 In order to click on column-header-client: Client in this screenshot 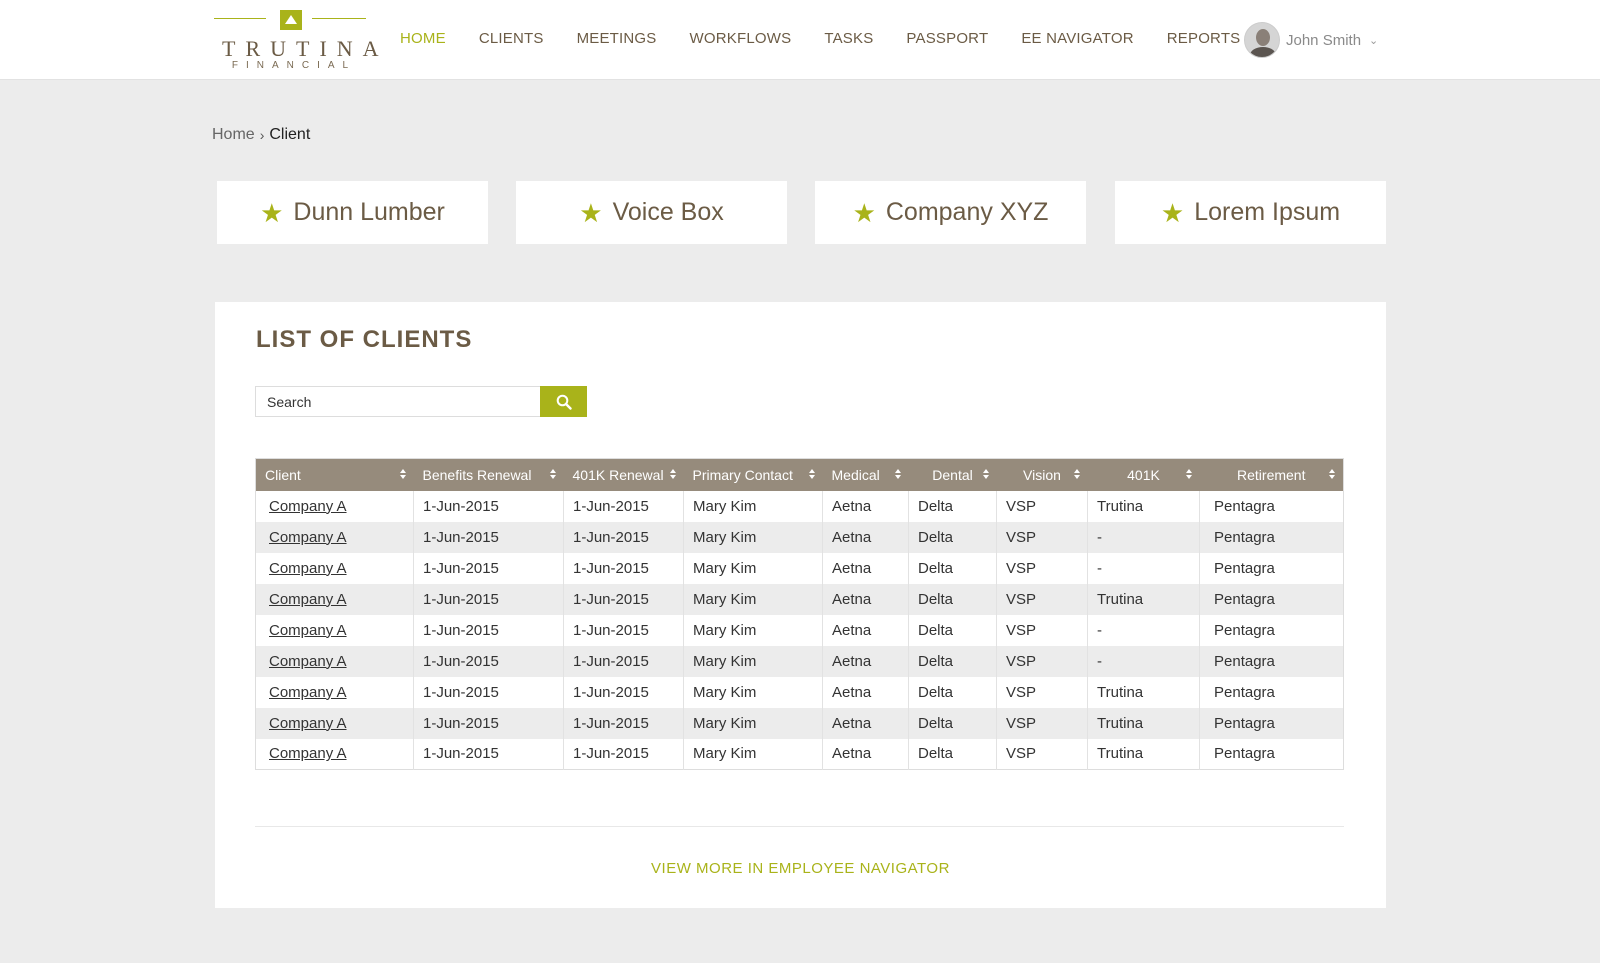, I will do `click(334, 474)`.